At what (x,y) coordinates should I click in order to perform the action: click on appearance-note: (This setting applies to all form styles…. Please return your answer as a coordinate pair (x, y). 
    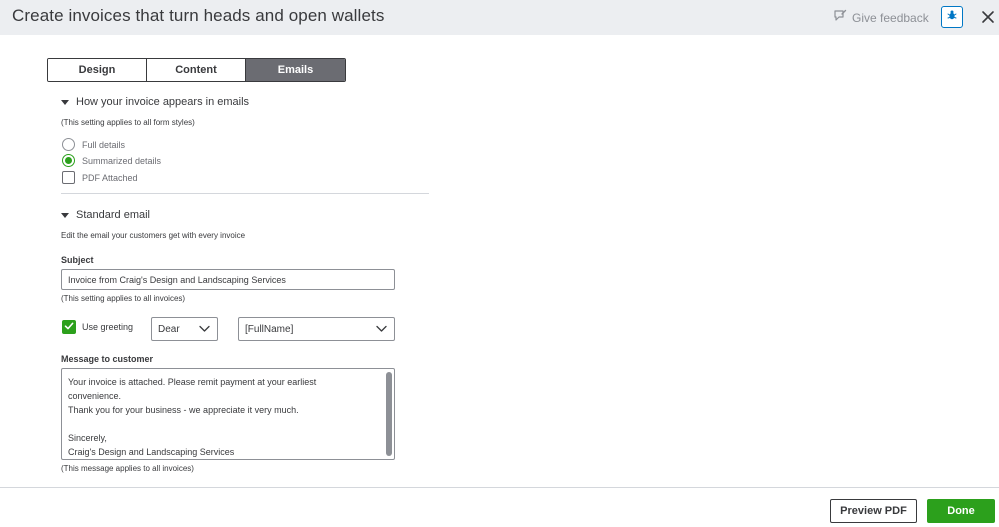
    Looking at the image, I should click on (128, 122).